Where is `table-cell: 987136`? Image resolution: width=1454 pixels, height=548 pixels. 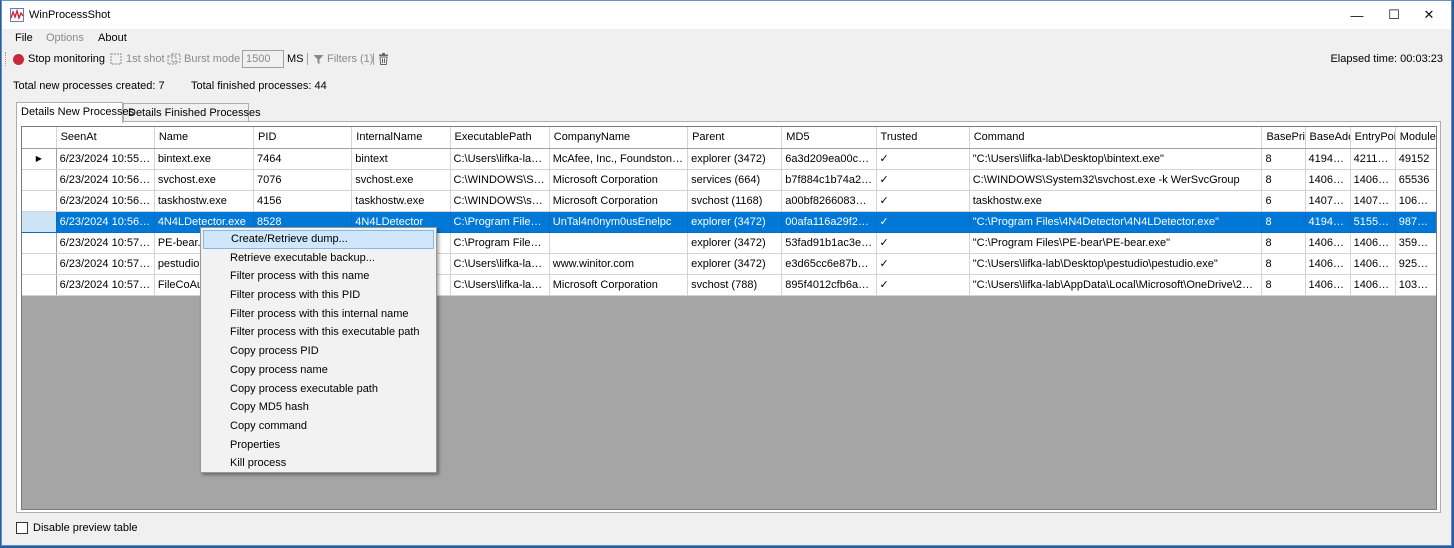 table-cell: 987136 is located at coordinates (1415, 222).